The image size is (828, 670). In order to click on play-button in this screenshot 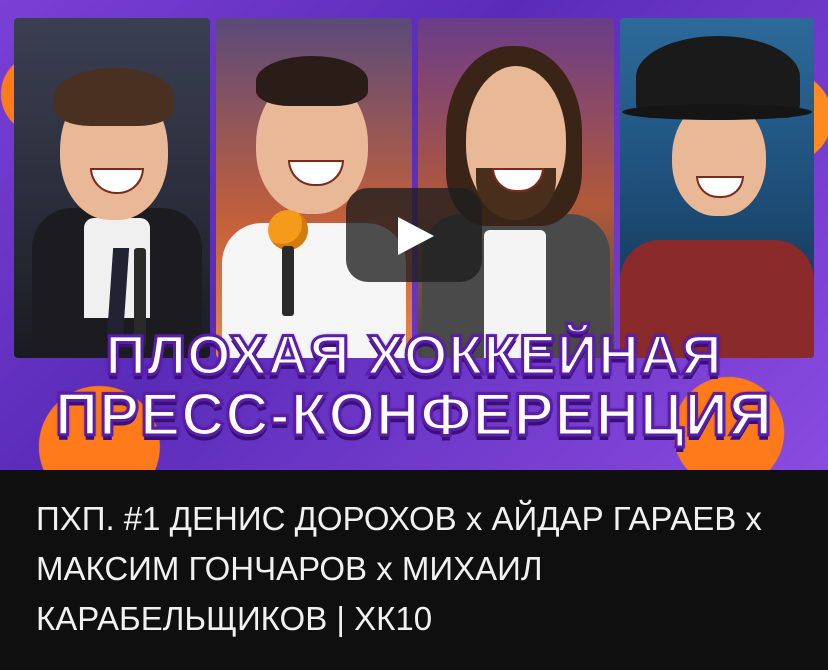, I will do `click(414, 235)`.